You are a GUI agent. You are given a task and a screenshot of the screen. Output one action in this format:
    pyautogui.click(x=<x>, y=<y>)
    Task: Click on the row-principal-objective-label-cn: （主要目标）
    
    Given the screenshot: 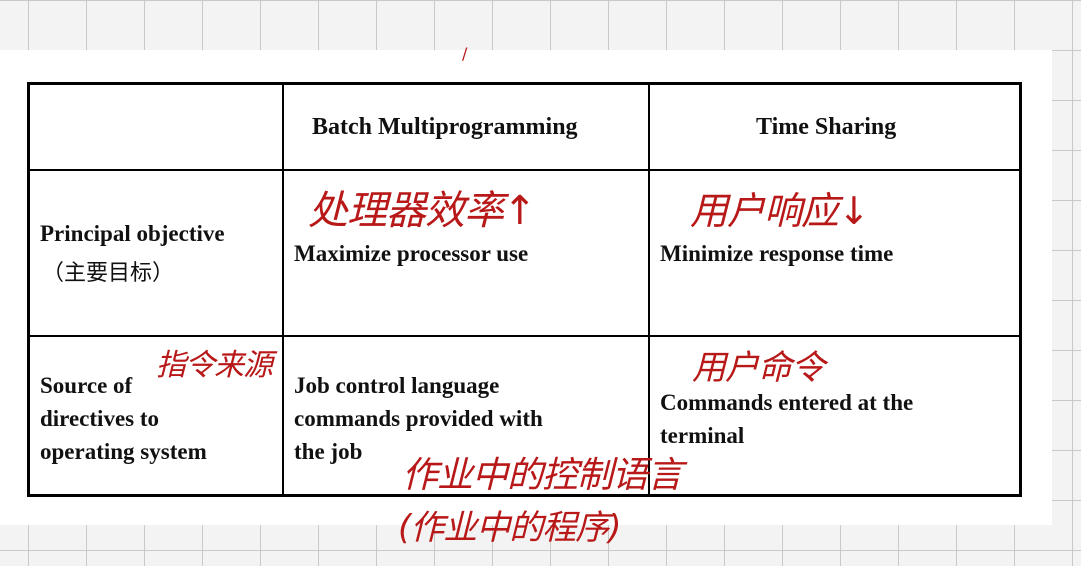 What is the action you would take?
    pyautogui.click(x=108, y=273)
    